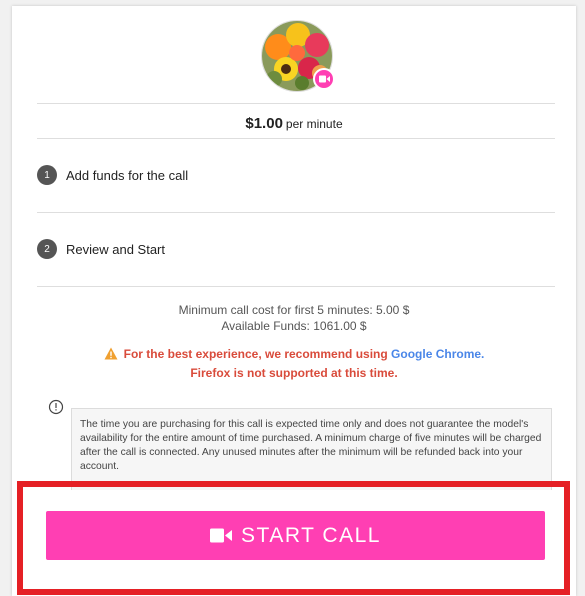  What do you see at coordinates (115, 249) in the screenshot?
I see `step-label: Review and Start` at bounding box center [115, 249].